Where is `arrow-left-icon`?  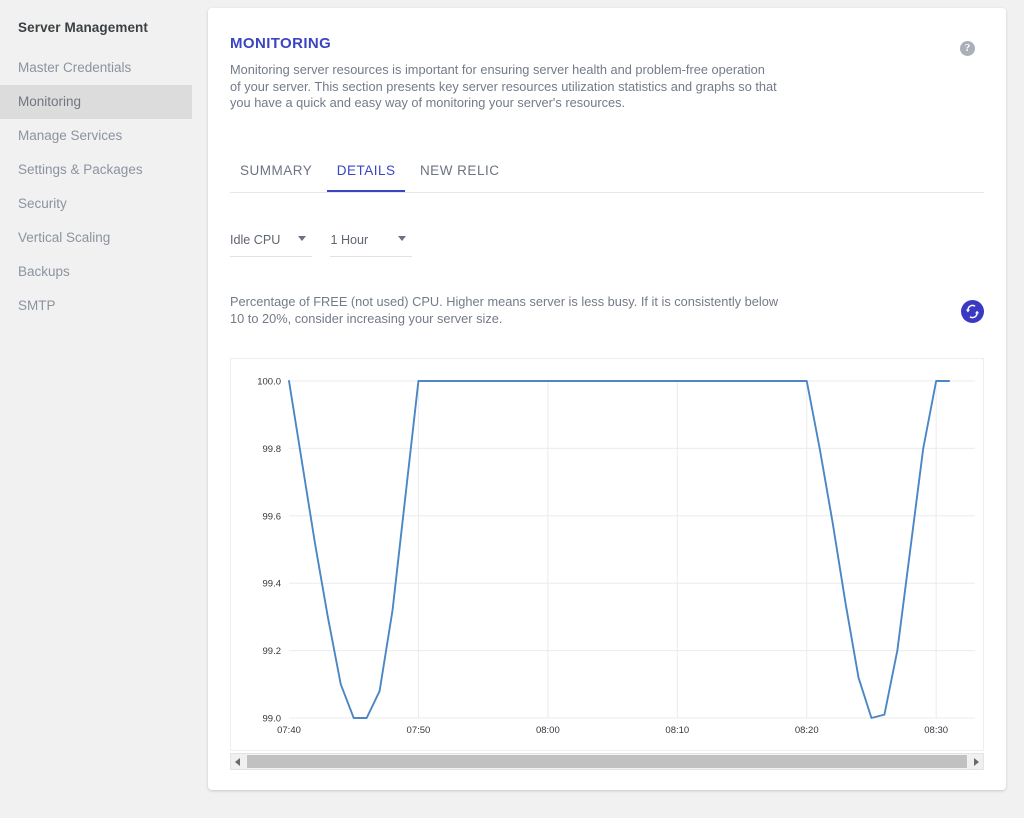 arrow-left-icon is located at coordinates (238, 761).